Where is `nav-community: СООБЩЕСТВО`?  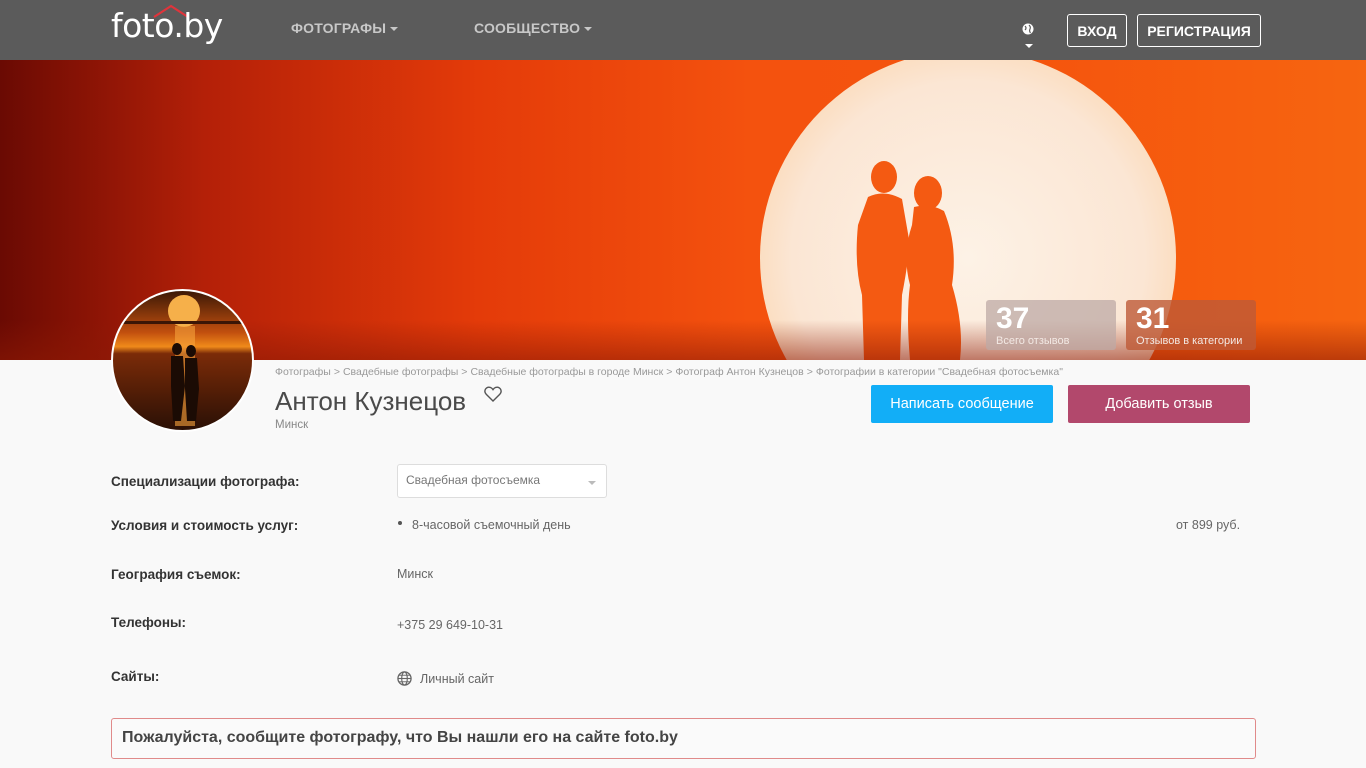 nav-community: СООБЩЕСТВО is located at coordinates (533, 28).